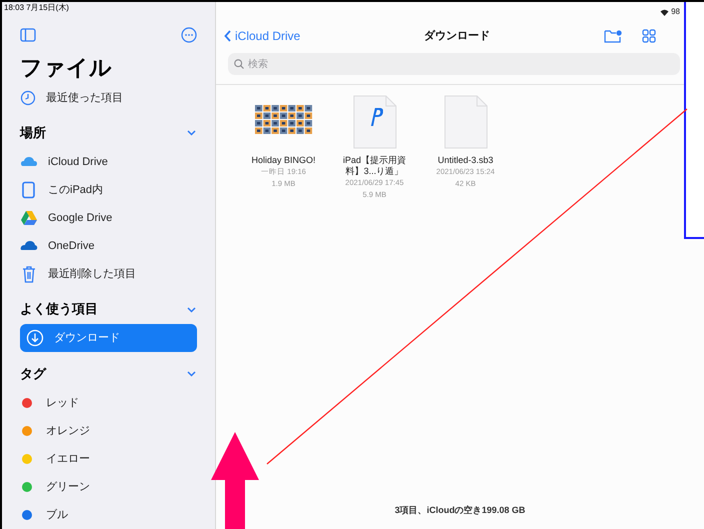 This screenshot has height=529, width=704. I want to click on back-button: iCloud Drive, so click(262, 36).